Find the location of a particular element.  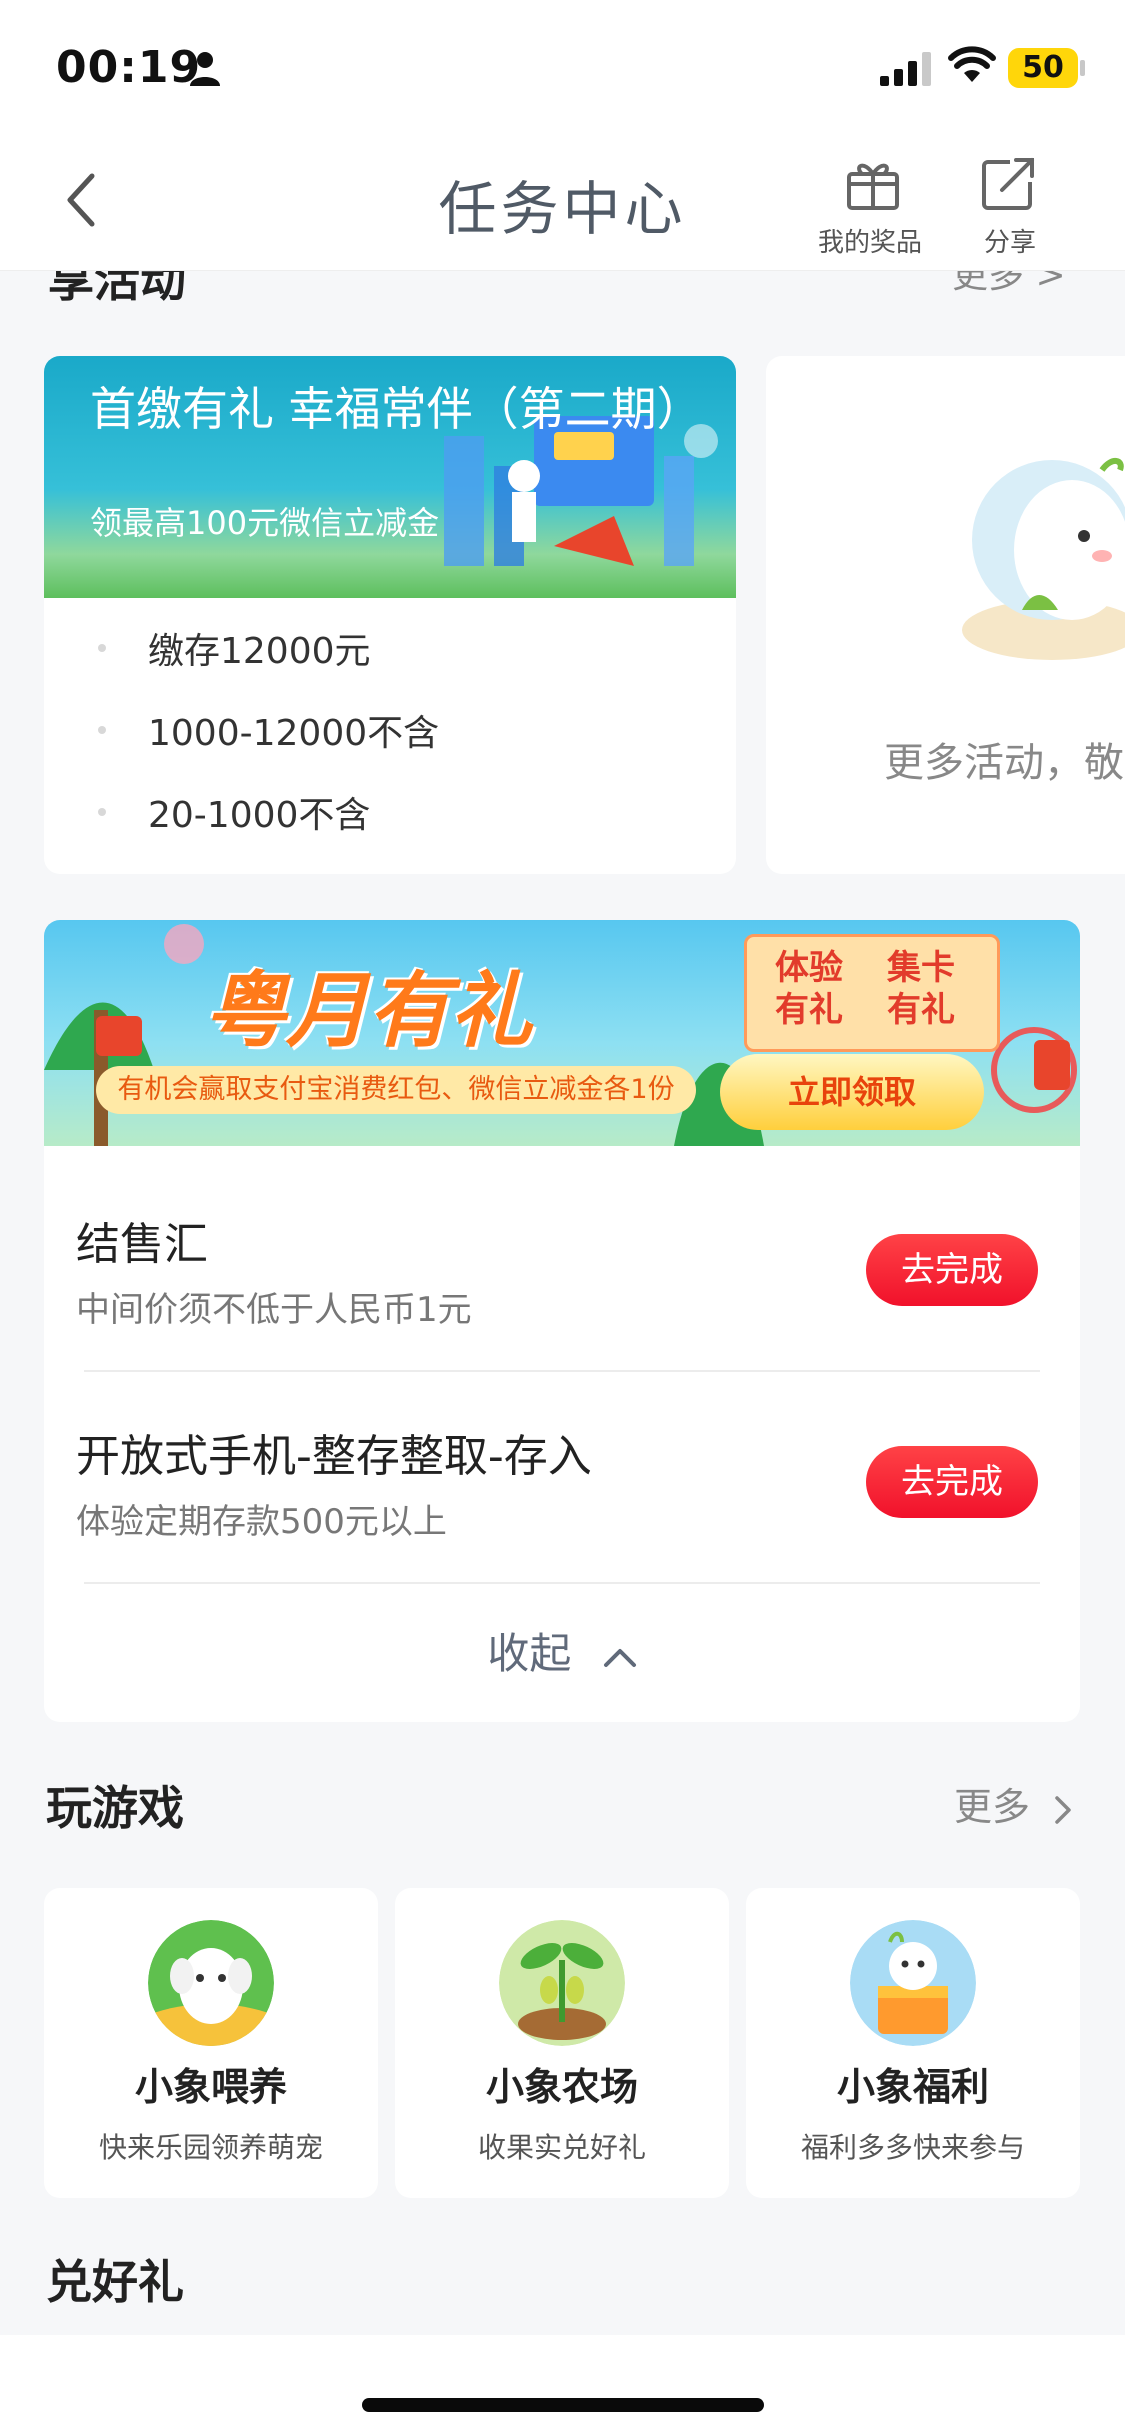

share-icon is located at coordinates (1009, 184).